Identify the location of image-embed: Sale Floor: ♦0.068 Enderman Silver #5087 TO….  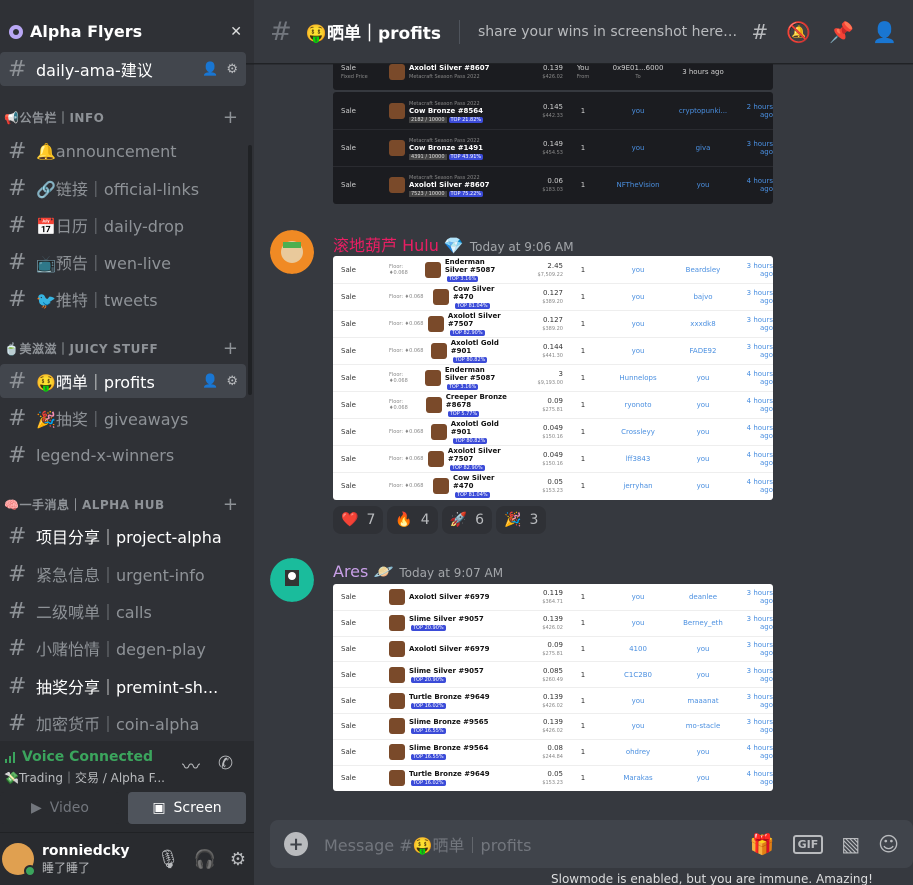
(553, 378).